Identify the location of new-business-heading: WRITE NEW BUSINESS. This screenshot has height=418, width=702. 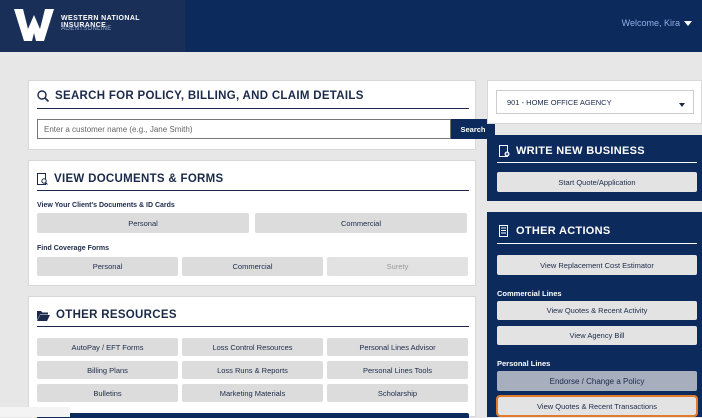
(572, 151).